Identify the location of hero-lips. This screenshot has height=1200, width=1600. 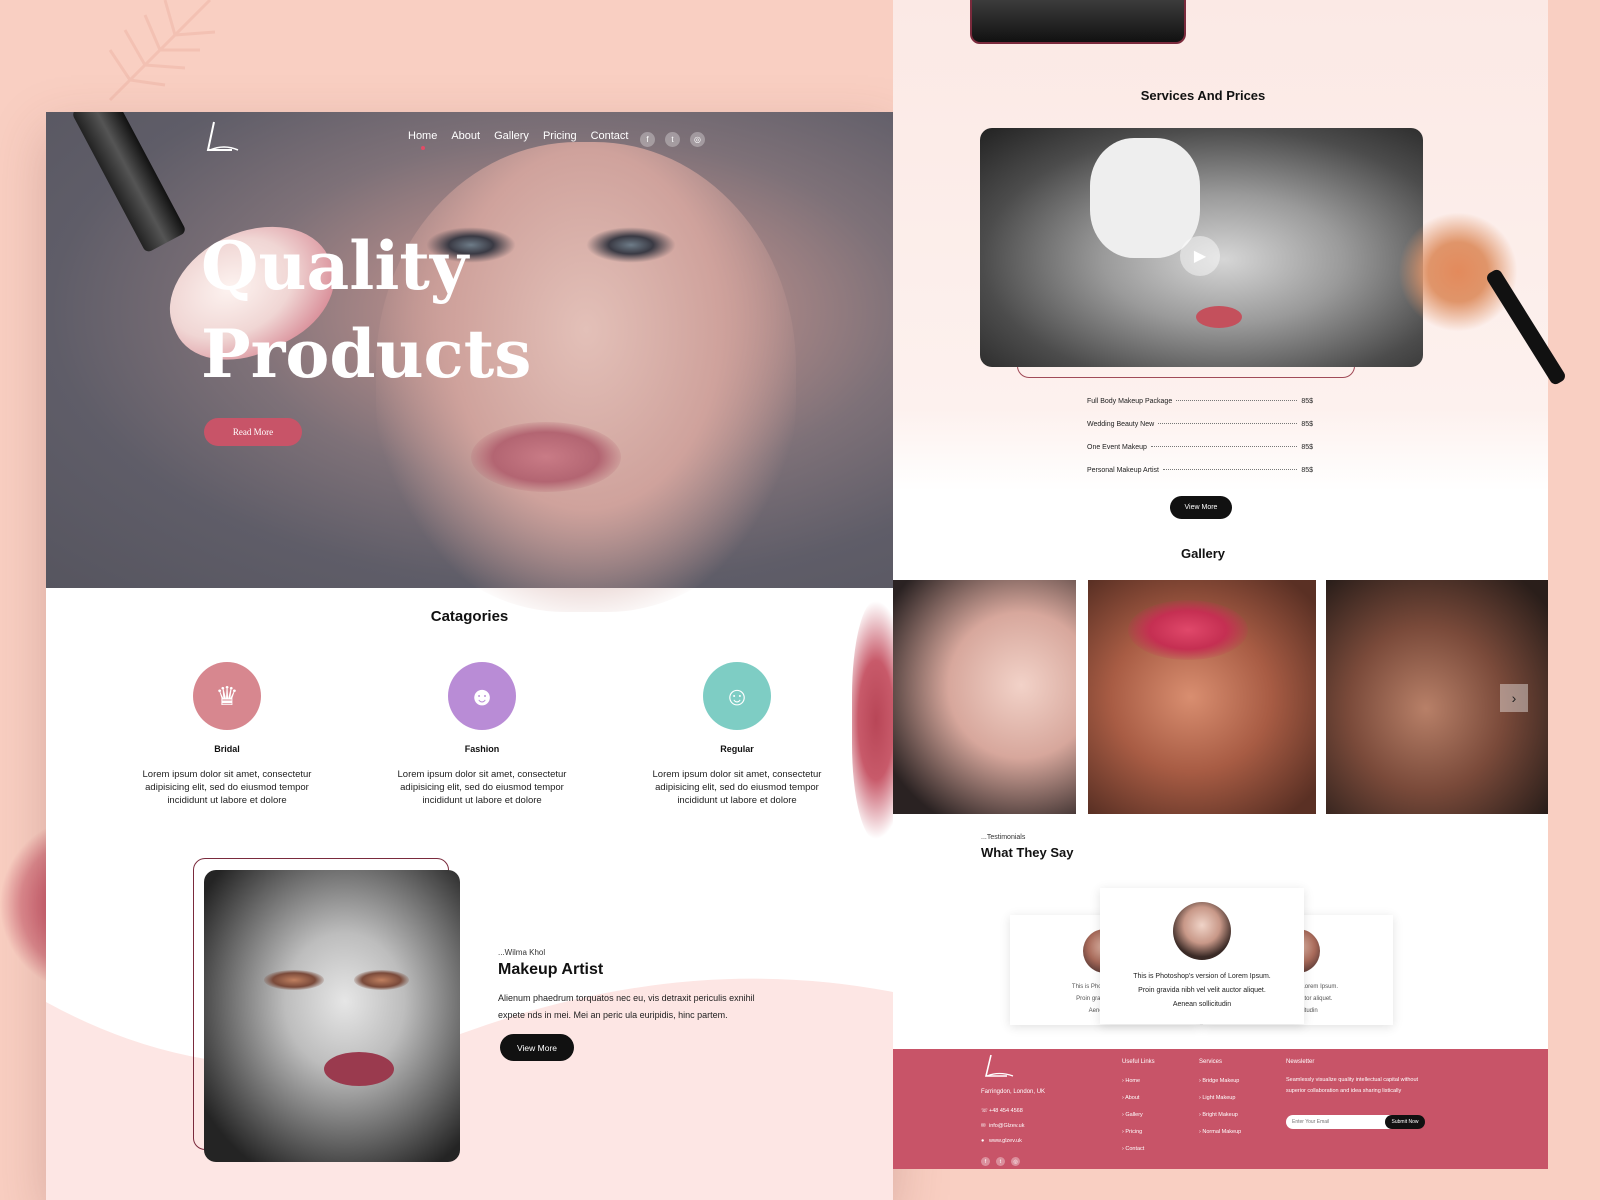
(546, 457).